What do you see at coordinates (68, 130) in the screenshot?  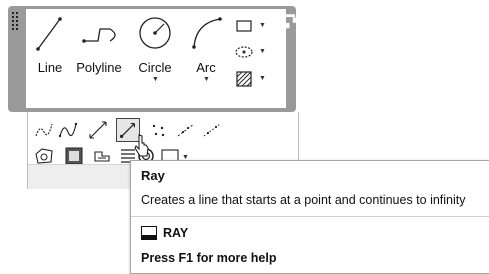 I see `spline-cv-icon` at bounding box center [68, 130].